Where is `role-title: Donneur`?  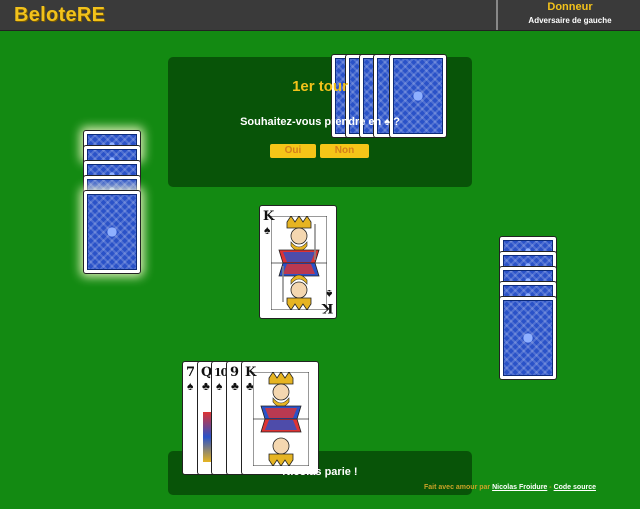 role-title: Donneur is located at coordinates (570, 7).